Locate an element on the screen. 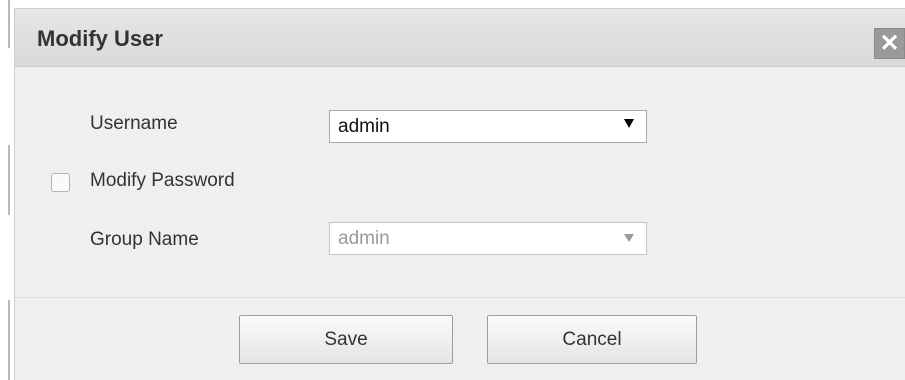  group-name-select: admin is located at coordinates (488, 238).